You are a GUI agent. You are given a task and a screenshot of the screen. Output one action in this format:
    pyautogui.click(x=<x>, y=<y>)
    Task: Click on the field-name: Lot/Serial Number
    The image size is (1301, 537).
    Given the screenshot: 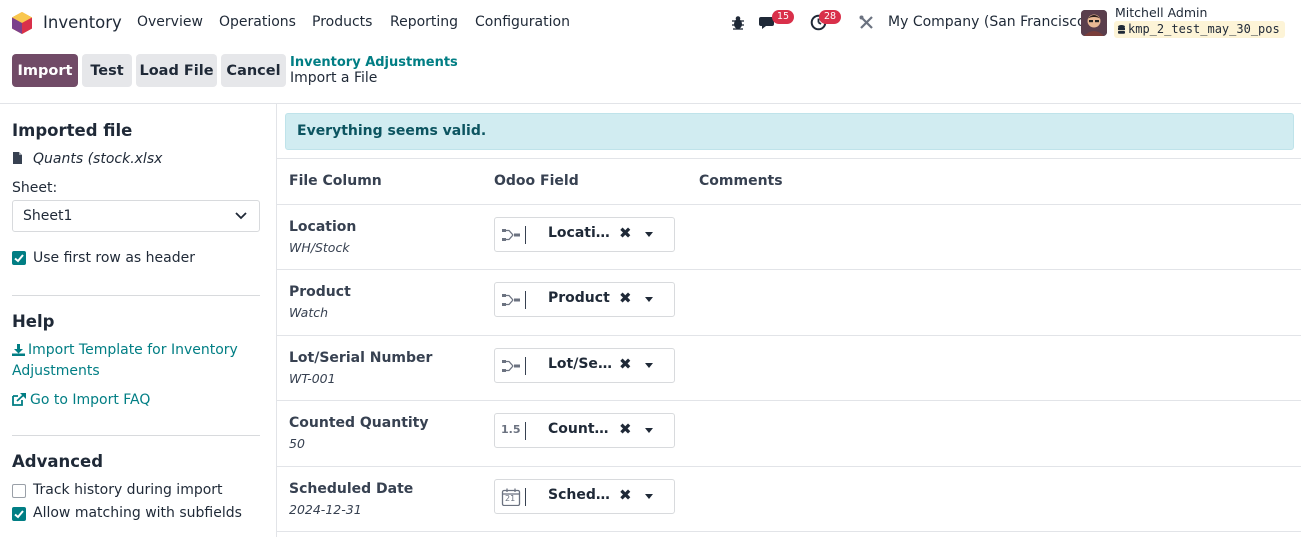 What is the action you would take?
    pyautogui.click(x=581, y=364)
    